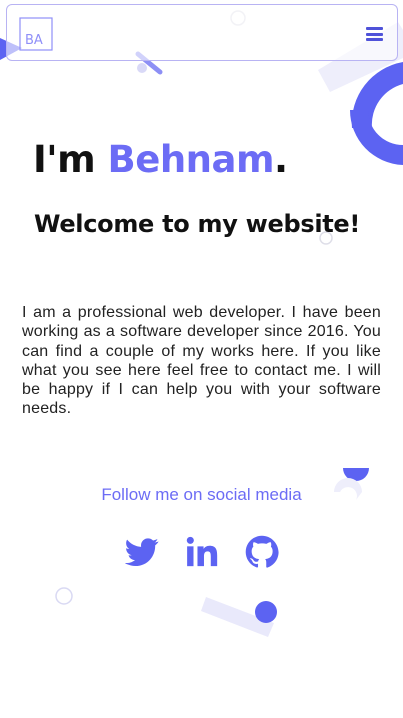 The height and width of the screenshot is (718, 403). What do you see at coordinates (64, 159) in the screenshot?
I see `greeting-prefix: I'm` at bounding box center [64, 159].